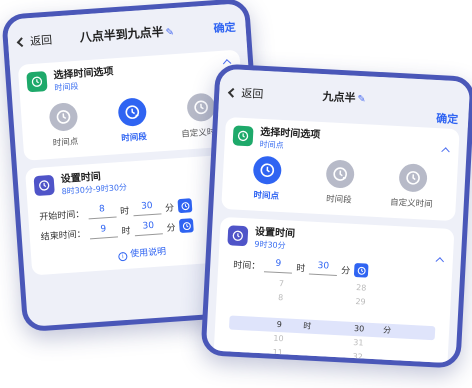 The image size is (472, 388). Describe the element at coordinates (336, 242) in the screenshot. I see `card-header: 设置时间 9时30分` at that location.